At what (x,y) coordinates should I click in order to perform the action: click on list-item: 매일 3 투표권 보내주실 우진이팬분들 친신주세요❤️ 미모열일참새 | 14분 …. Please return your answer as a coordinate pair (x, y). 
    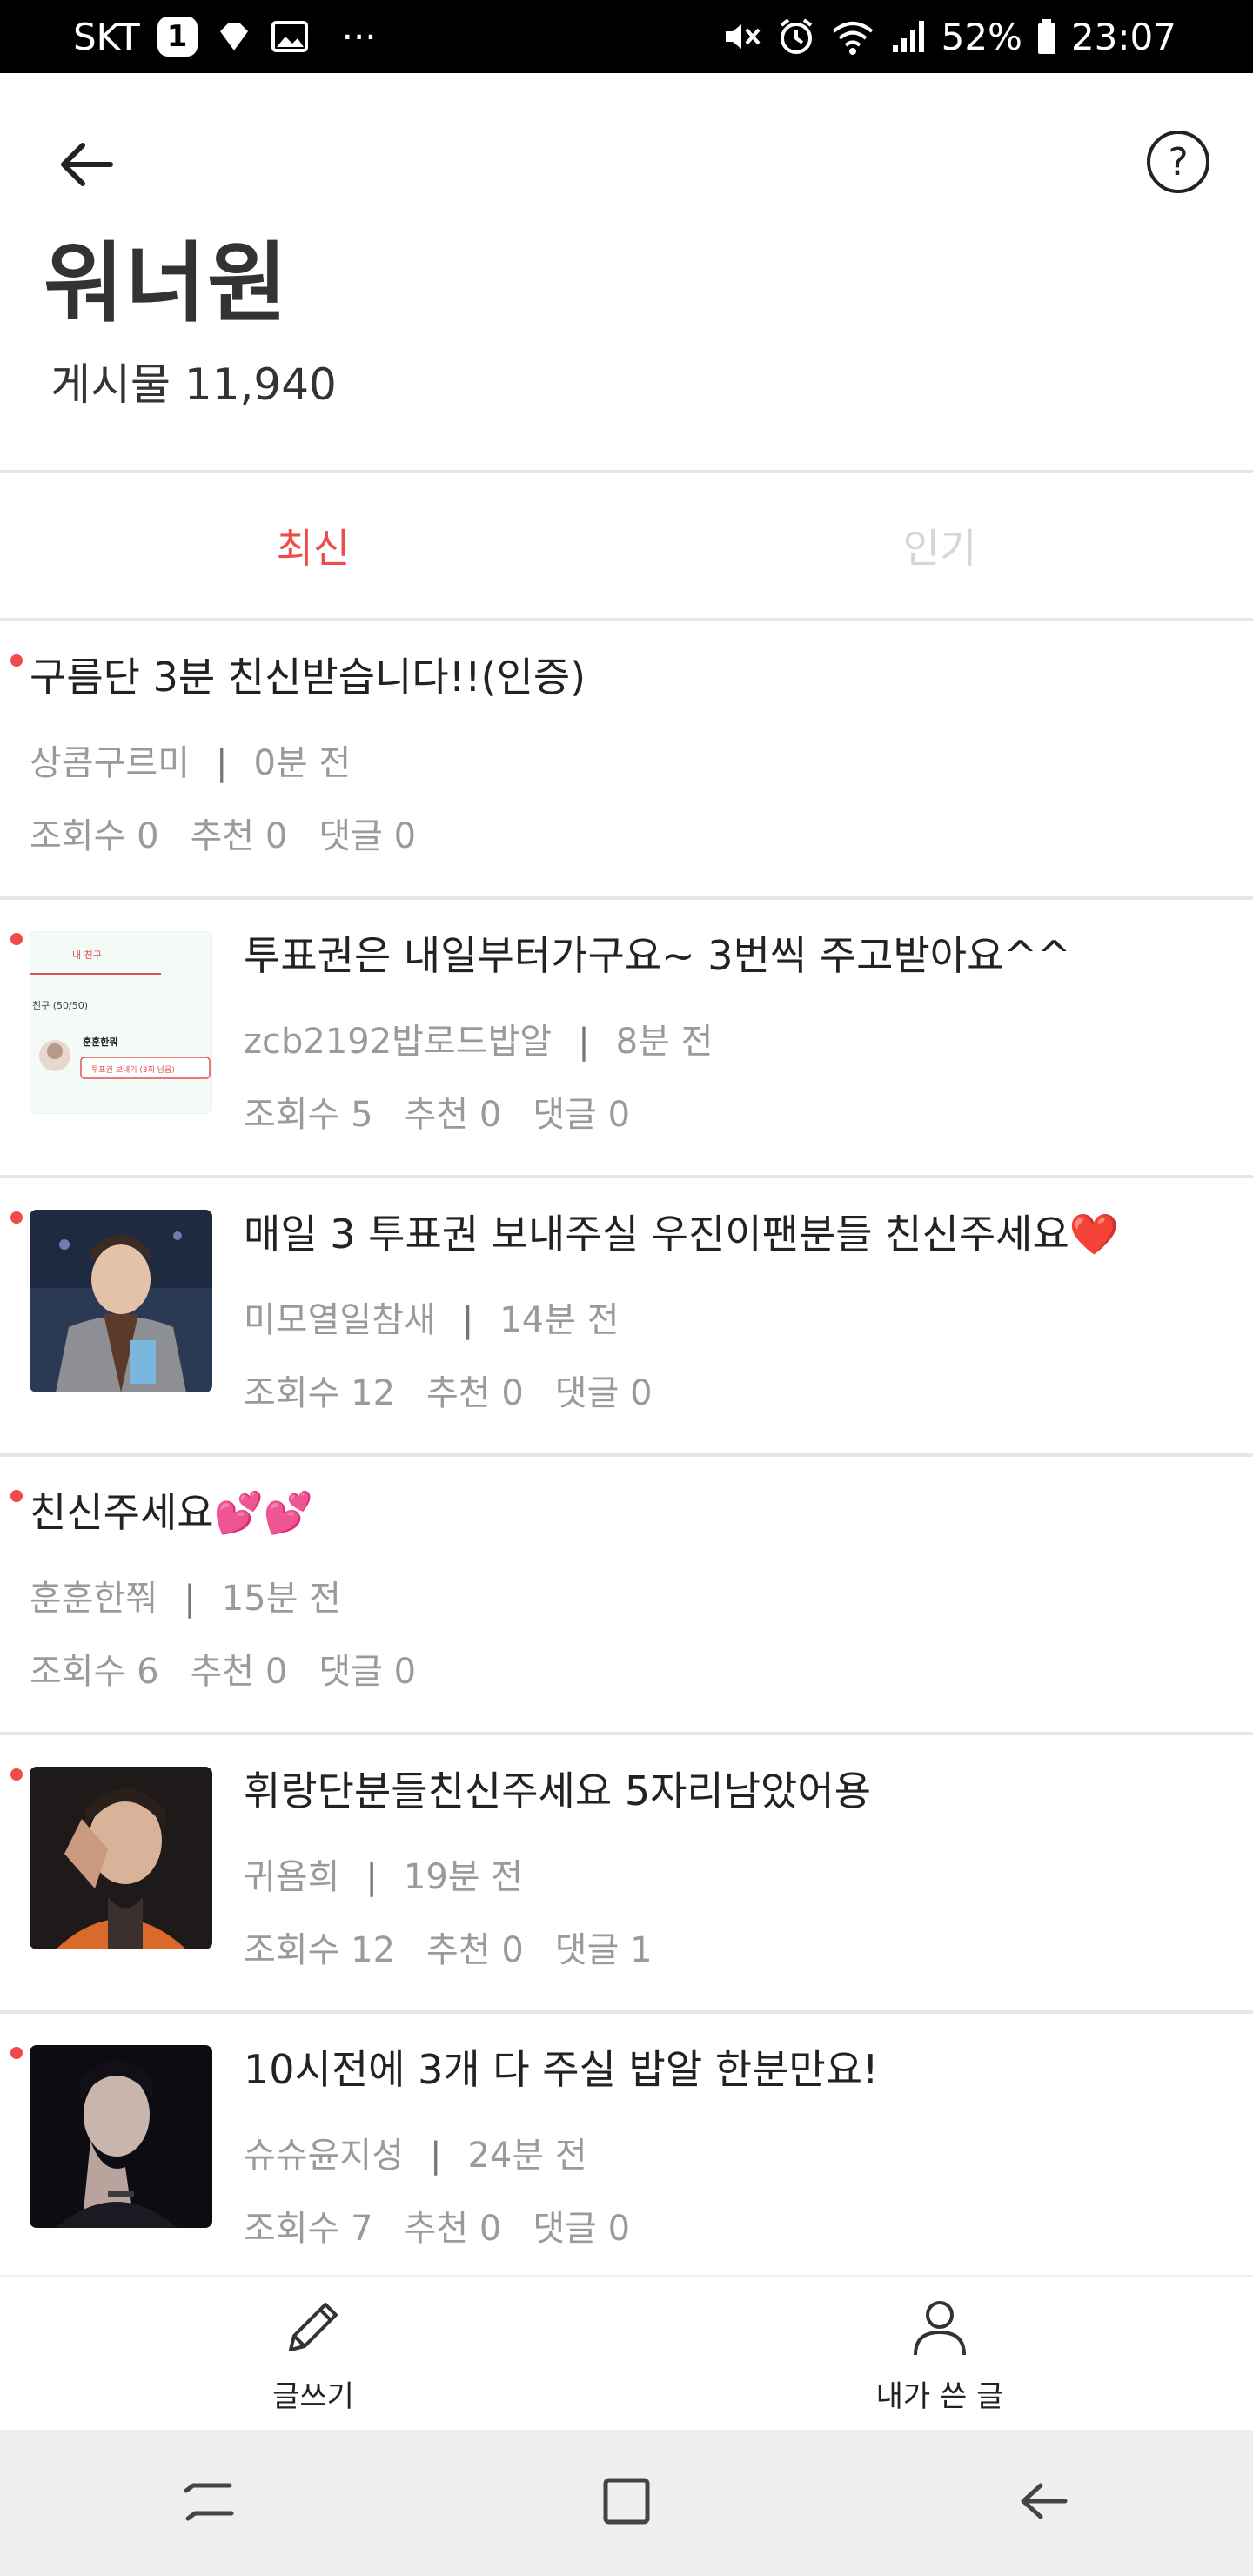
    Looking at the image, I should click on (626, 1317).